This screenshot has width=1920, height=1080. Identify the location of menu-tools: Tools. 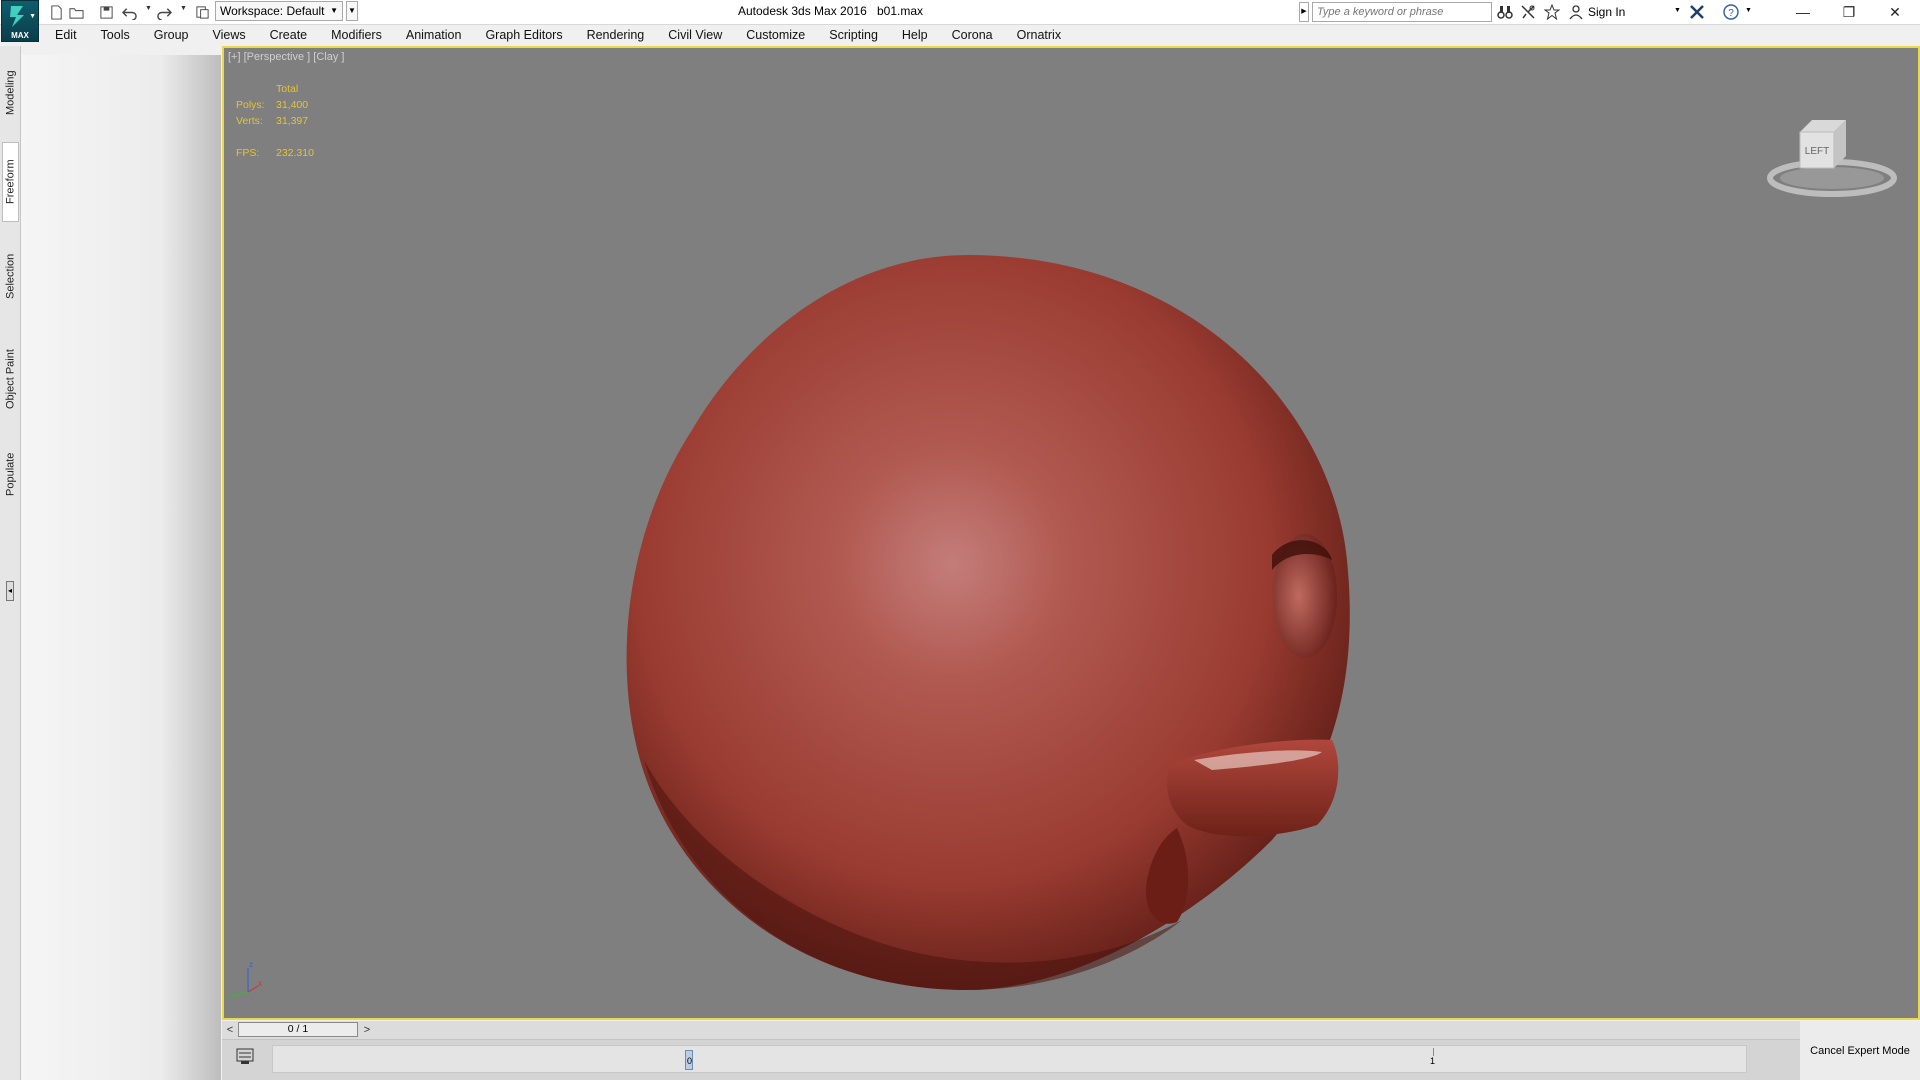
(115, 35).